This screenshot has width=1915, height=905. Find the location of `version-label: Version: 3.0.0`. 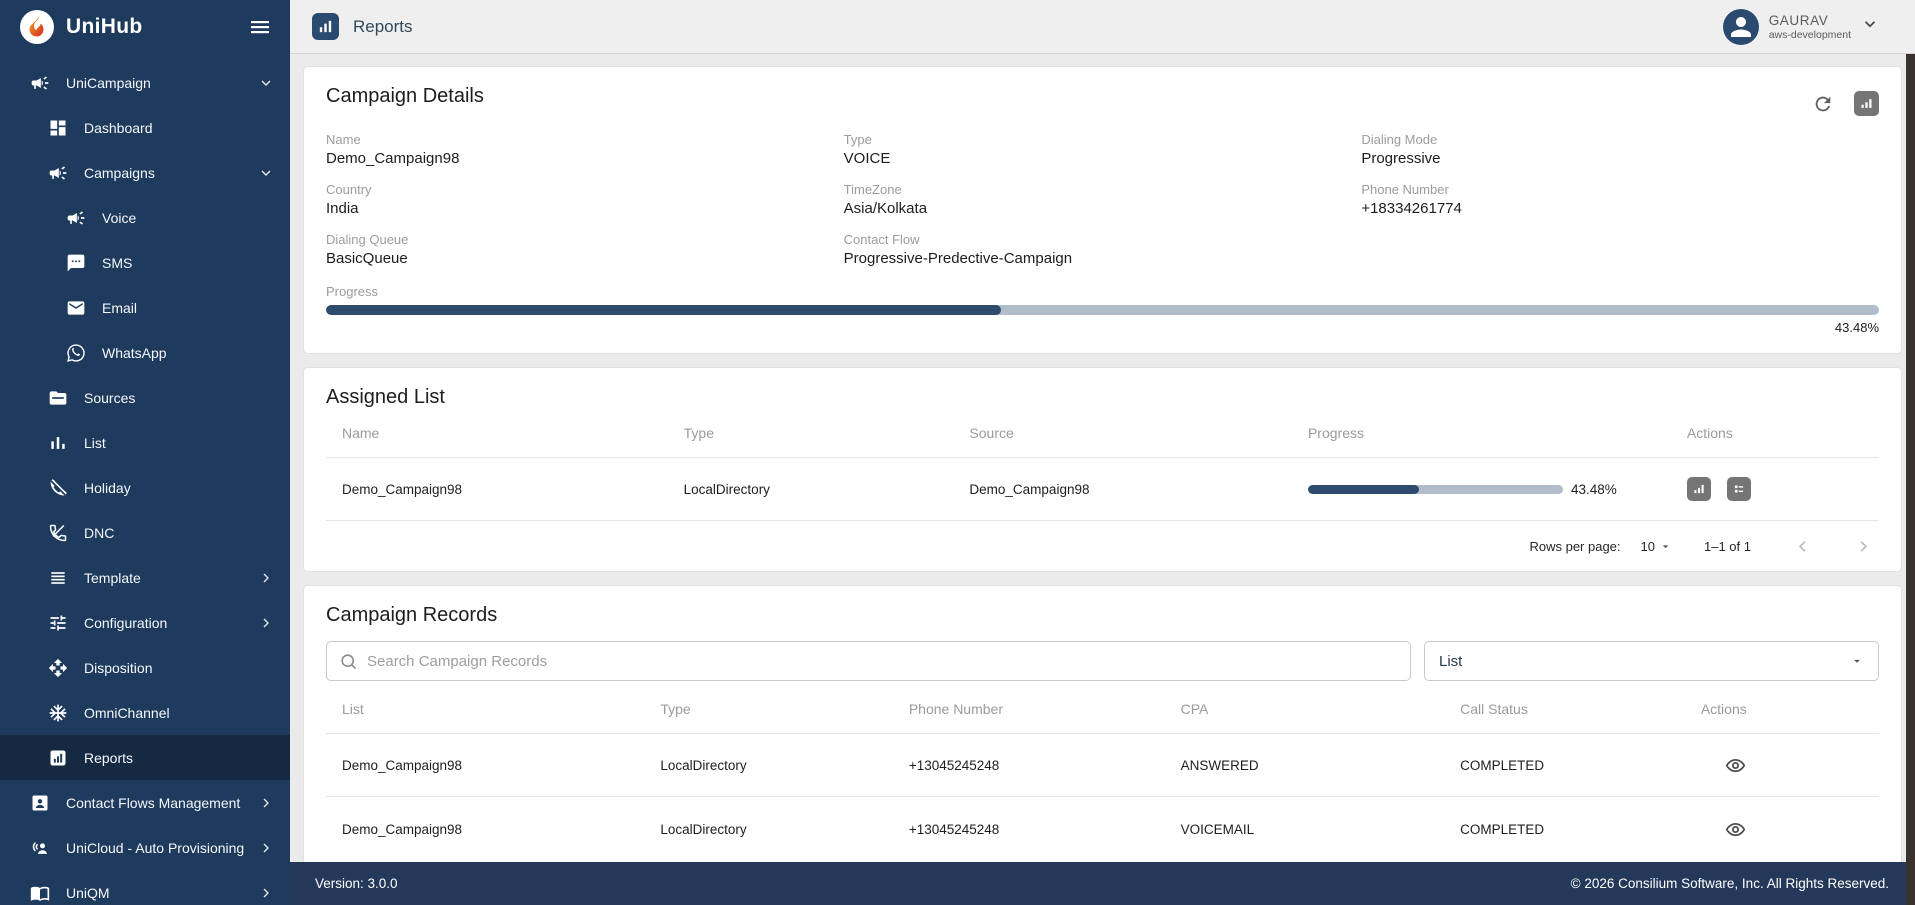

version-label: Version: 3.0.0 is located at coordinates (356, 883).